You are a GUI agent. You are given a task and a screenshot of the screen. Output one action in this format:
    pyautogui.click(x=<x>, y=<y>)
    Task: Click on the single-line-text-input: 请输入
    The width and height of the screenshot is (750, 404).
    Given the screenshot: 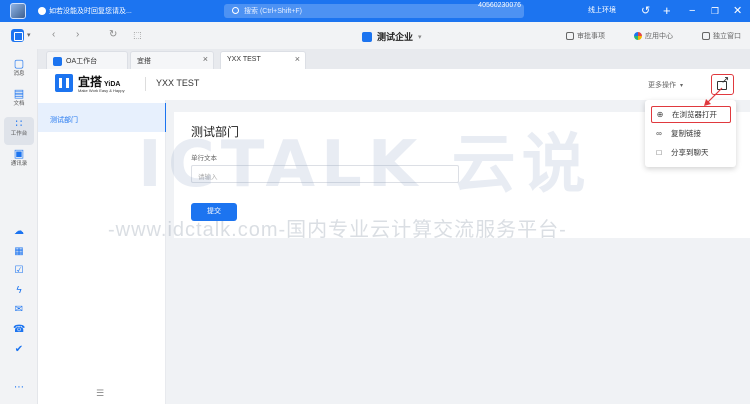 What is the action you would take?
    pyautogui.click(x=325, y=174)
    